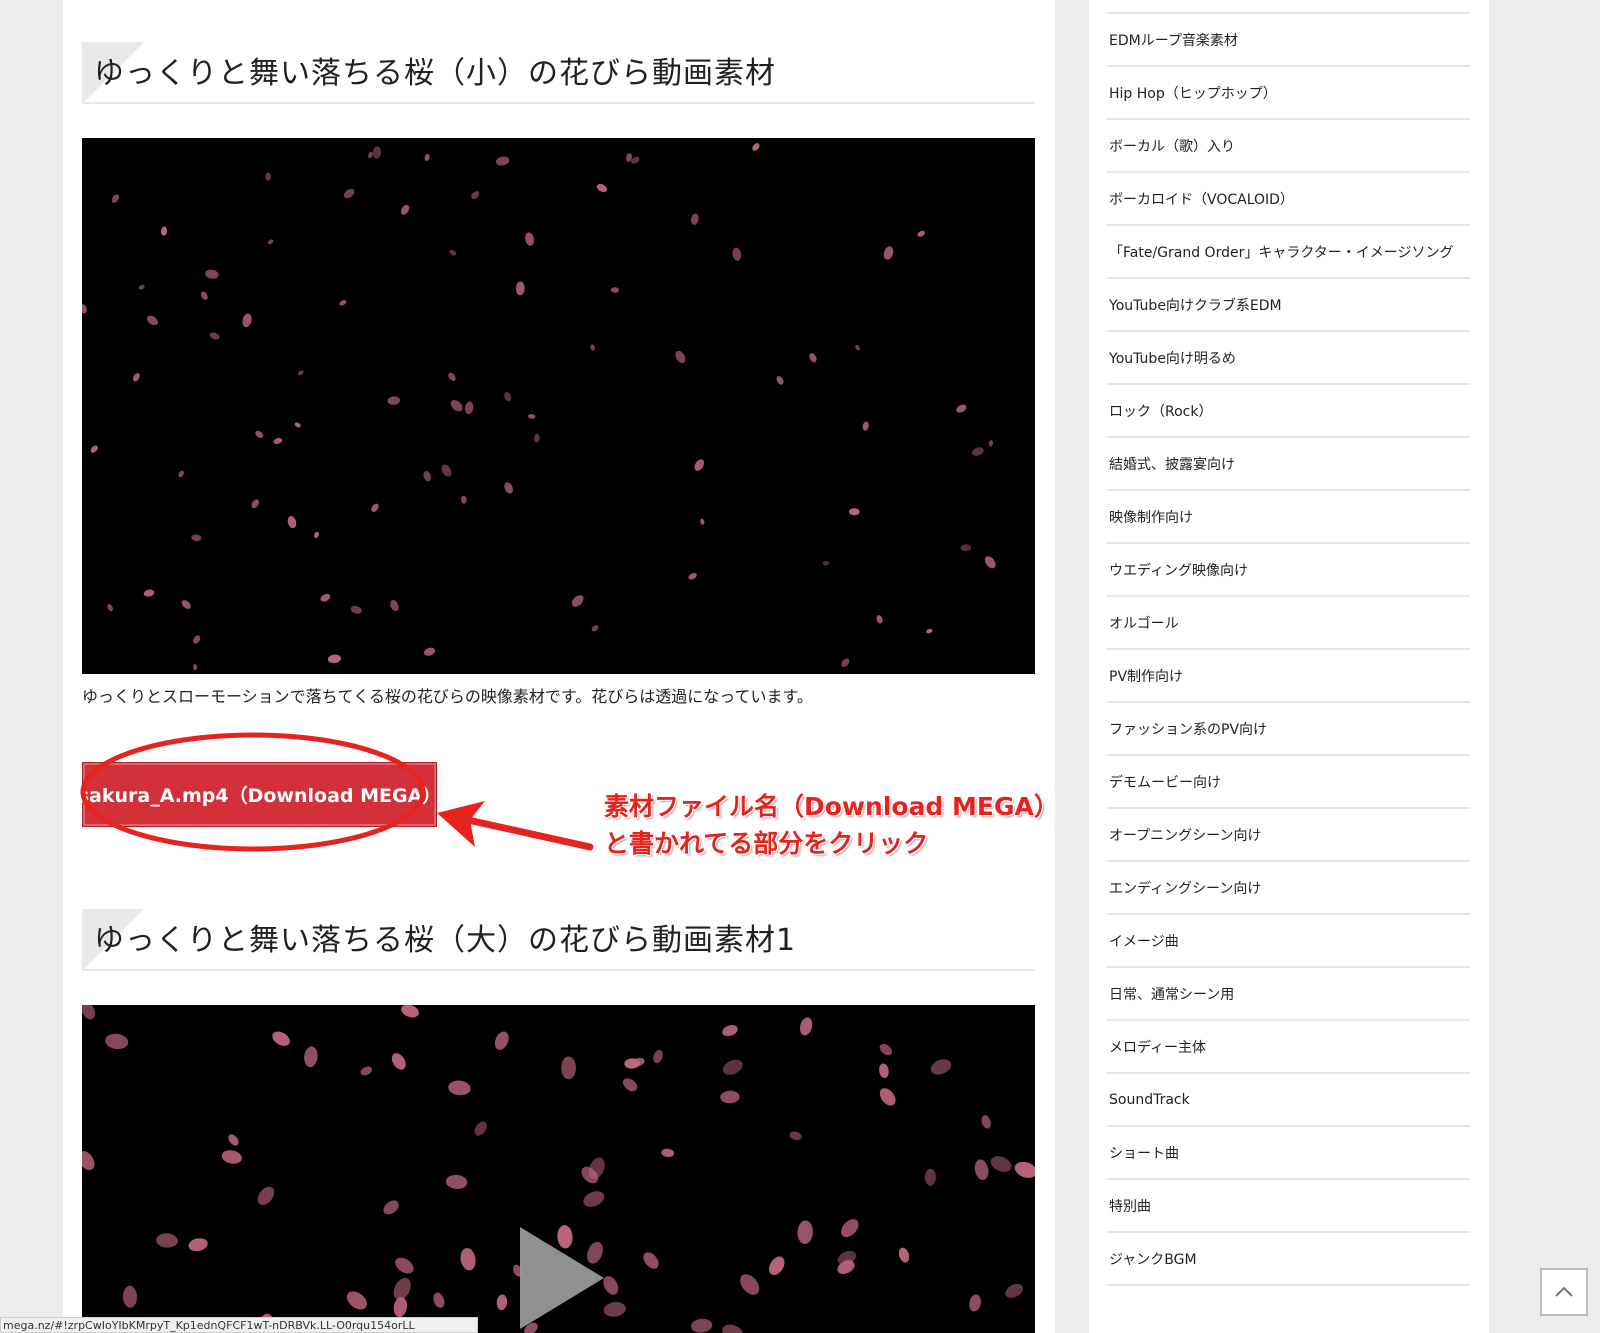 The width and height of the screenshot is (1600, 1333). What do you see at coordinates (1288, 146) in the screenshot?
I see `sidebar-category-item: ボーカル（歌）入り` at bounding box center [1288, 146].